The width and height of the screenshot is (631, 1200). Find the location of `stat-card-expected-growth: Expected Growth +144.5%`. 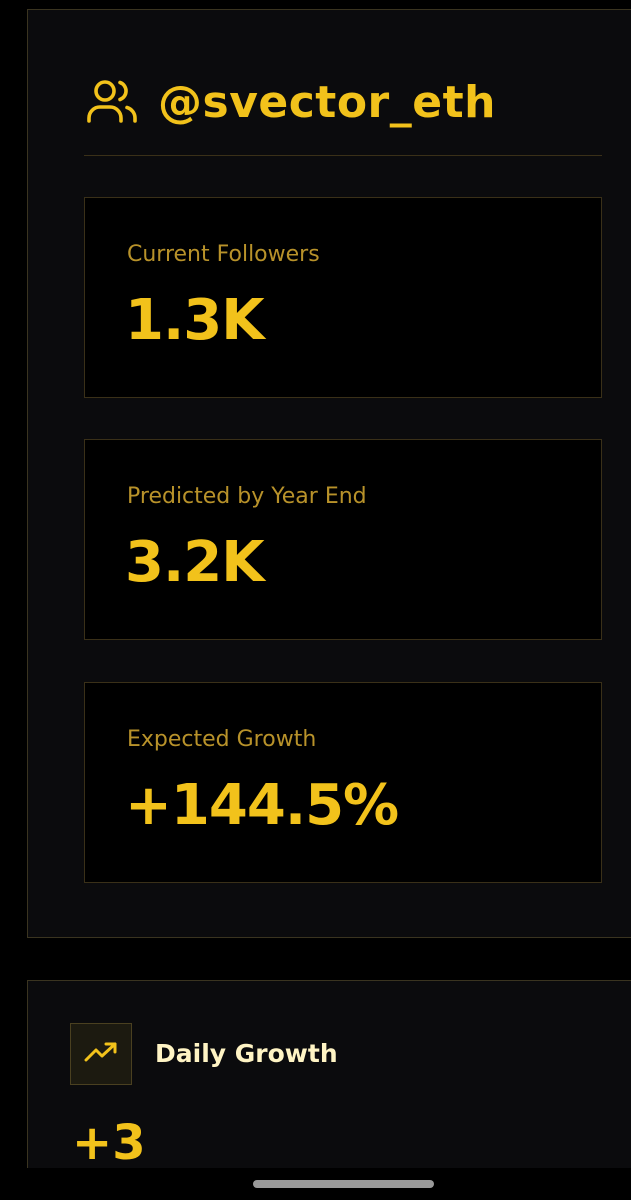

stat-card-expected-growth: Expected Growth +144.5% is located at coordinates (343, 782).